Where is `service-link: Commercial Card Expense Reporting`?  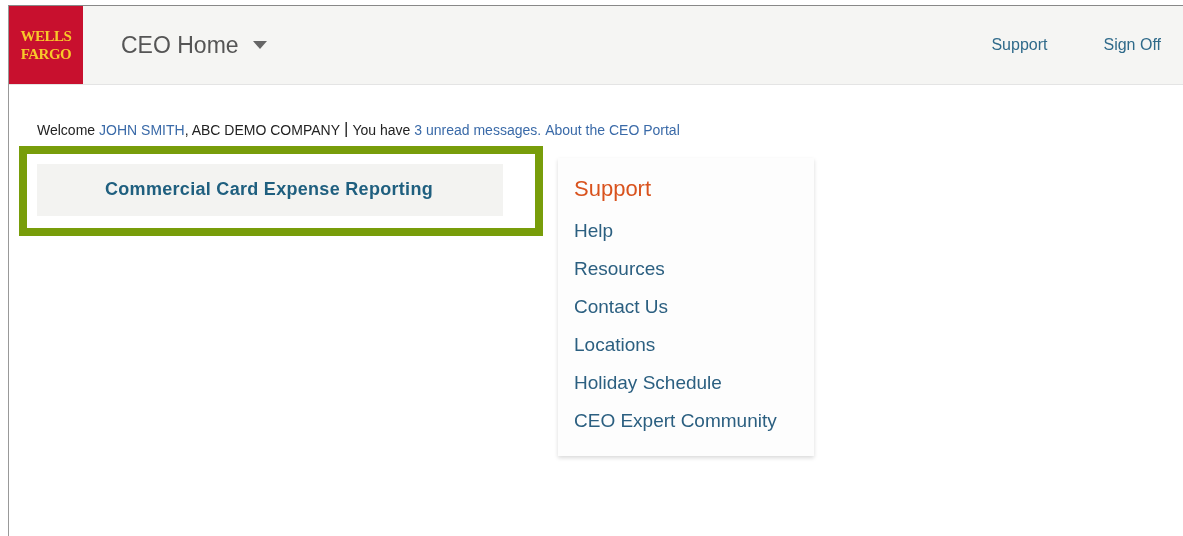 service-link: Commercial Card Expense Reporting is located at coordinates (270, 190).